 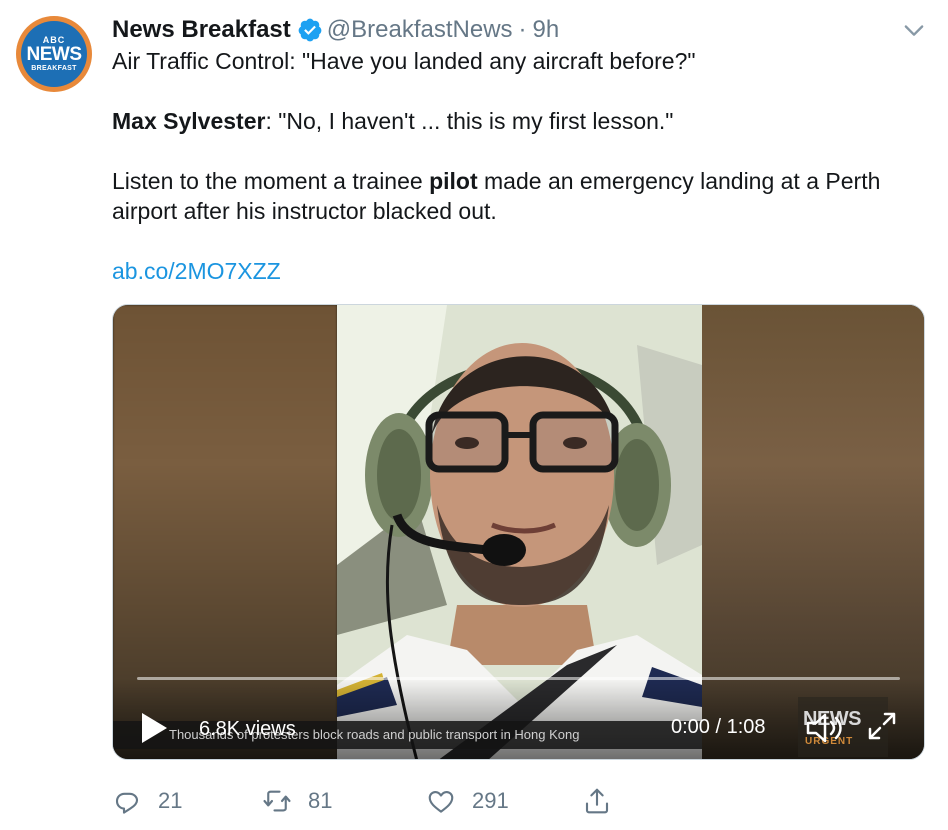 What do you see at coordinates (718, 727) in the screenshot?
I see `video-time: 0:00 / 1:08` at bounding box center [718, 727].